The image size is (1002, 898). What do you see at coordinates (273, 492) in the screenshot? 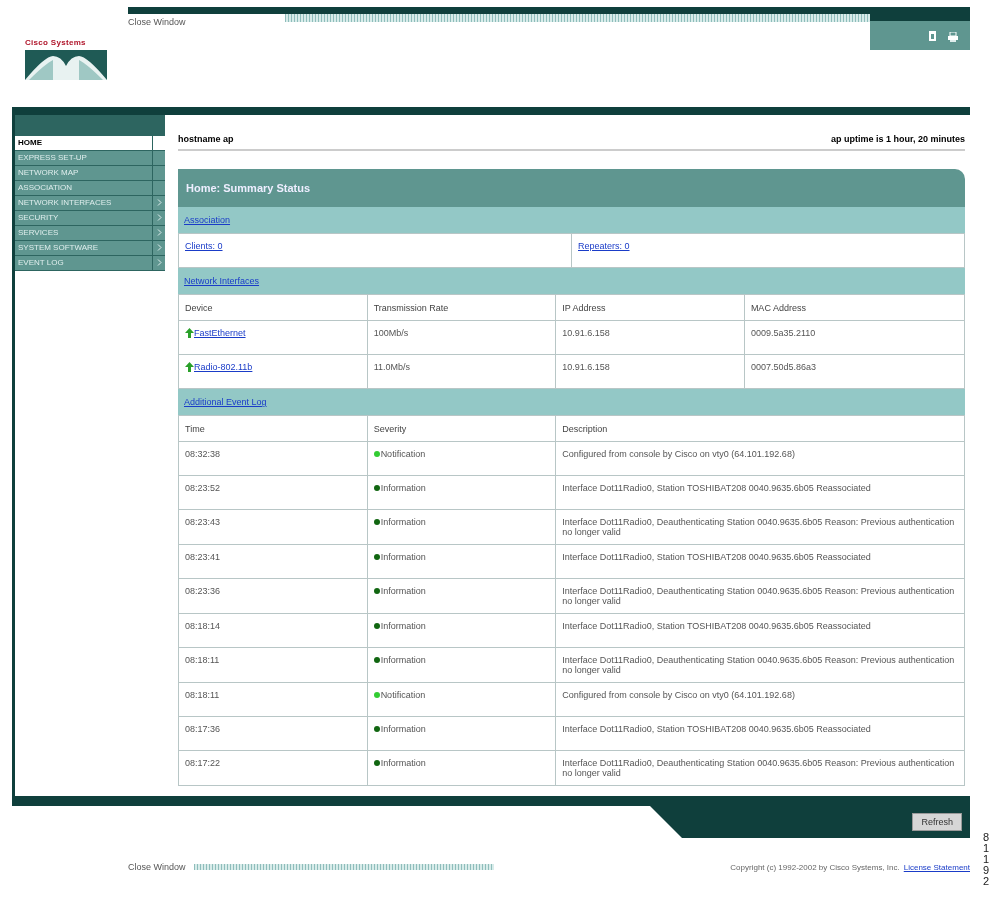
I see `table-cell: 08:23:52` at bounding box center [273, 492].